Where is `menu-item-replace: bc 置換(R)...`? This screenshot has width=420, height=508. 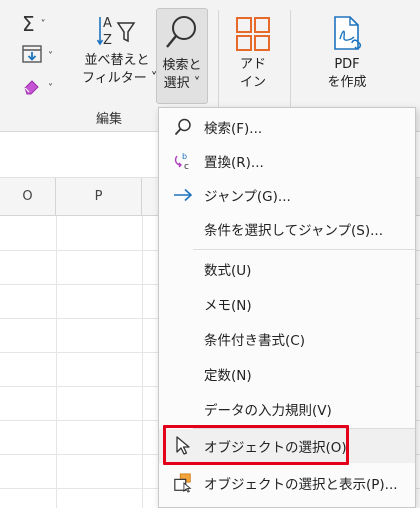 menu-item-replace: bc 置換(R)... is located at coordinates (287, 161).